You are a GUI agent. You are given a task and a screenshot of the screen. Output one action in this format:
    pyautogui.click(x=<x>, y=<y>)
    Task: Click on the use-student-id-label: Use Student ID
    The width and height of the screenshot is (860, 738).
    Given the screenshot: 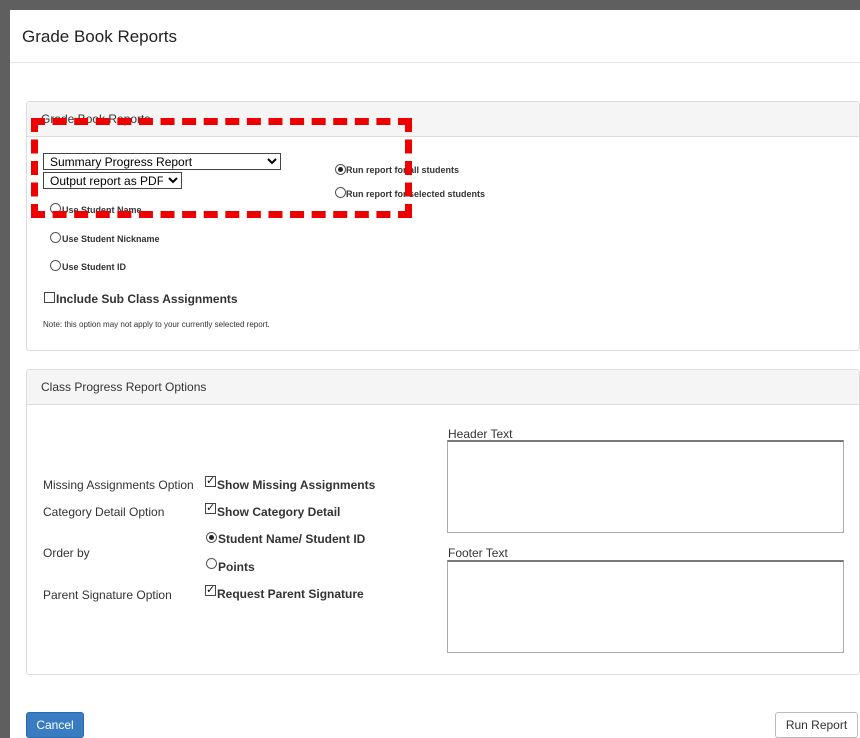 What is the action you would take?
    pyautogui.click(x=94, y=267)
    